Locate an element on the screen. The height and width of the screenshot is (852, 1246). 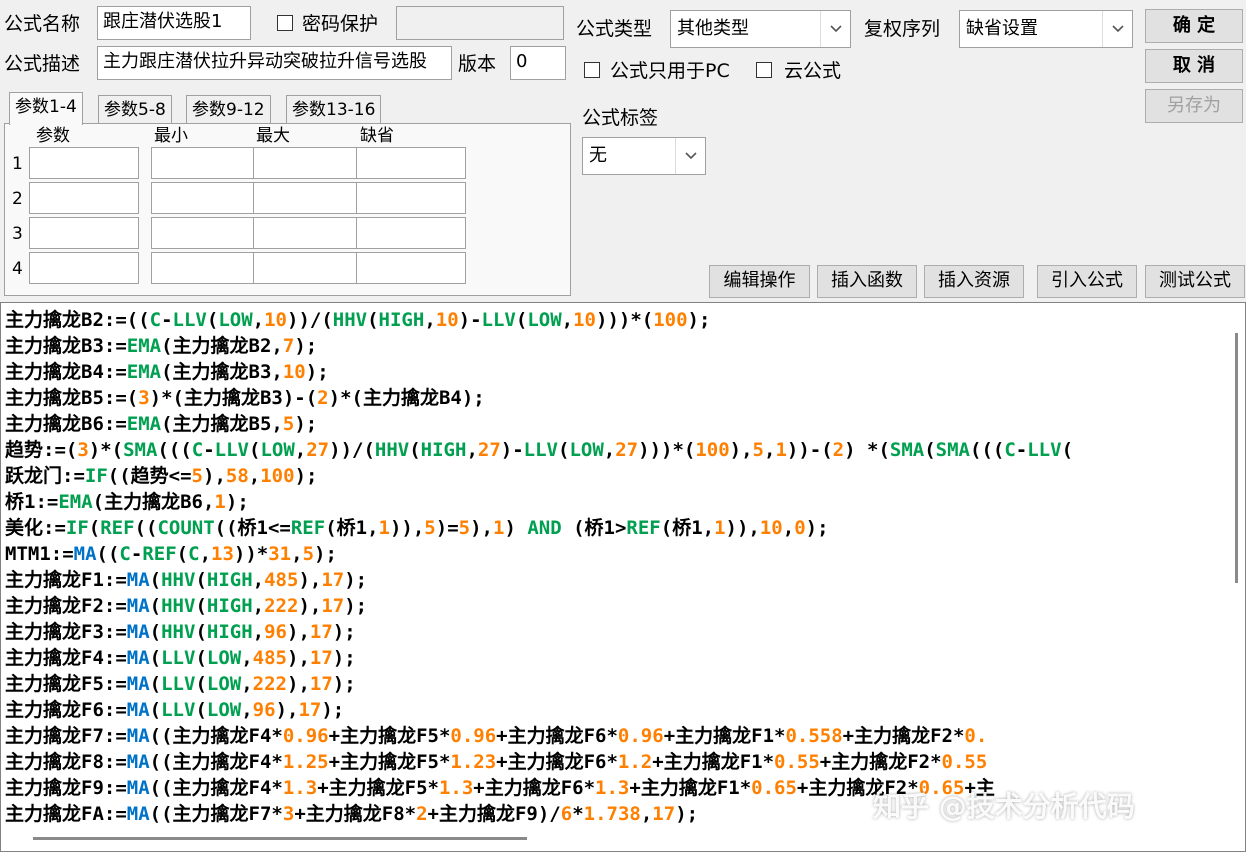
code-token: COUNT is located at coordinates (186, 528).